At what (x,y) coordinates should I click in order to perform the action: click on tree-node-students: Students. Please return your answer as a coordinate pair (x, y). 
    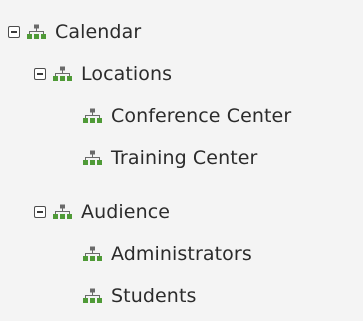
    Looking at the image, I should click on (139, 296).